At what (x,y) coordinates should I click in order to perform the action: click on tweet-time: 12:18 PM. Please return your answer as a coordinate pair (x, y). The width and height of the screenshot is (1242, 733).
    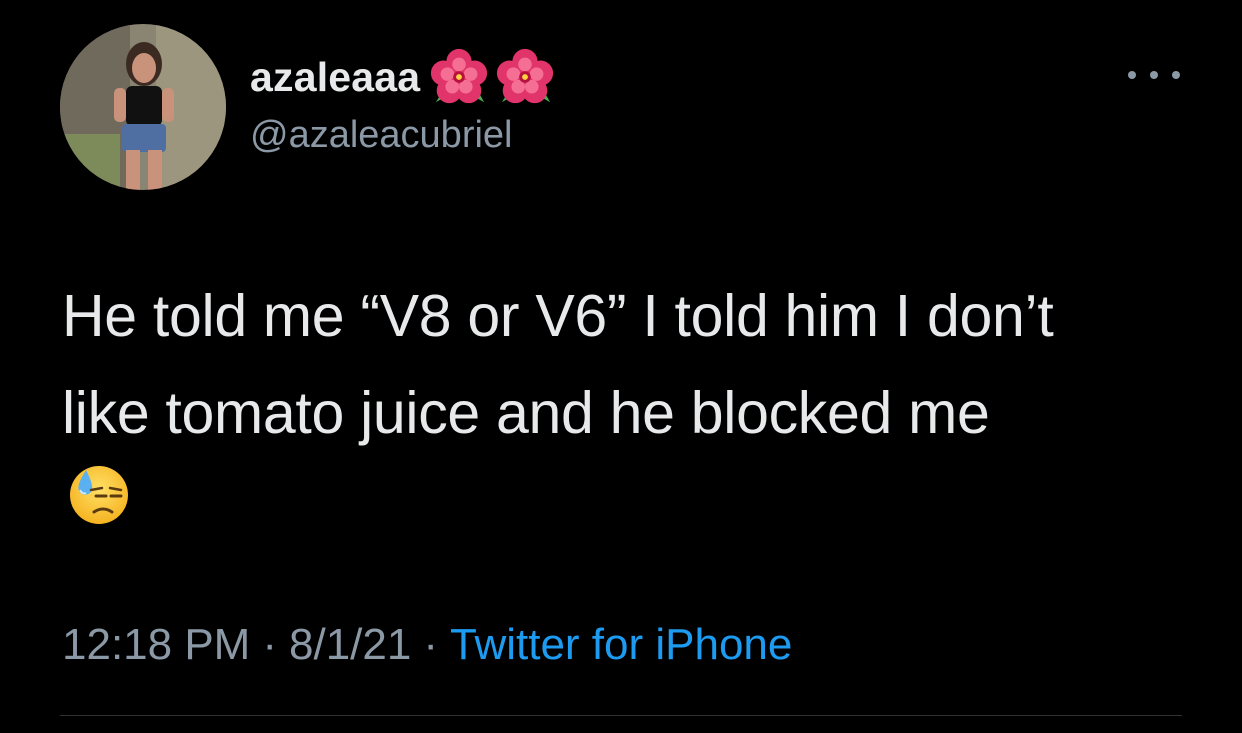
    Looking at the image, I should click on (156, 644).